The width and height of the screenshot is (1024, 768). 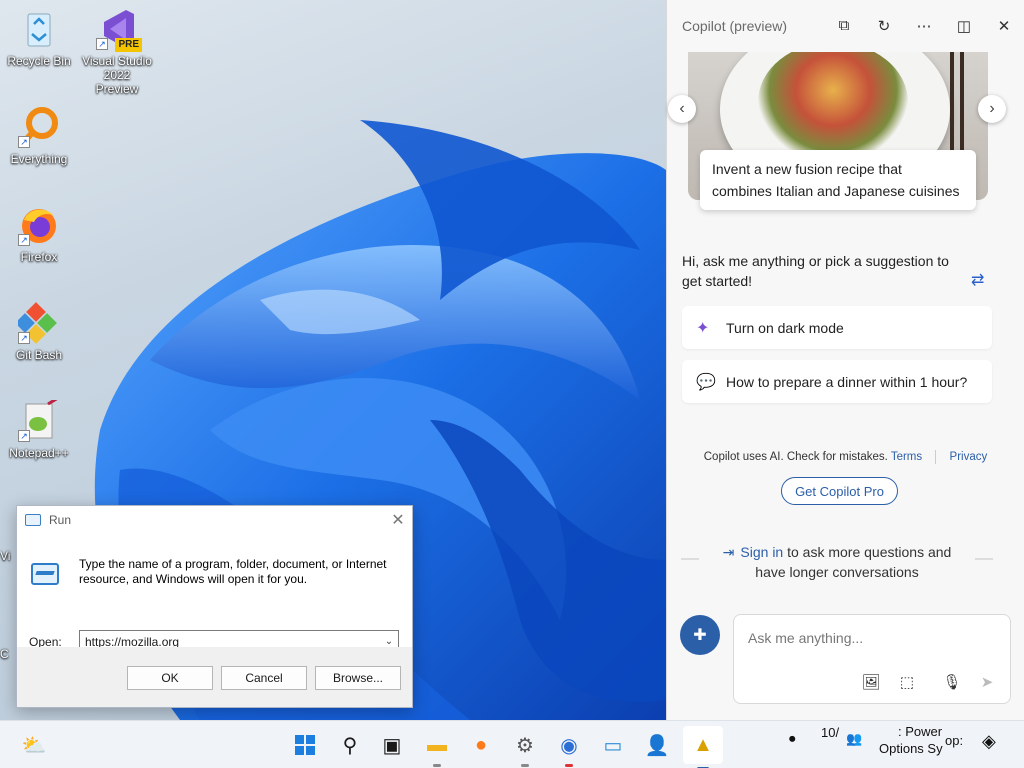 What do you see at coordinates (844, 26) in the screenshot?
I see `open-external-icon: ⧉` at bounding box center [844, 26].